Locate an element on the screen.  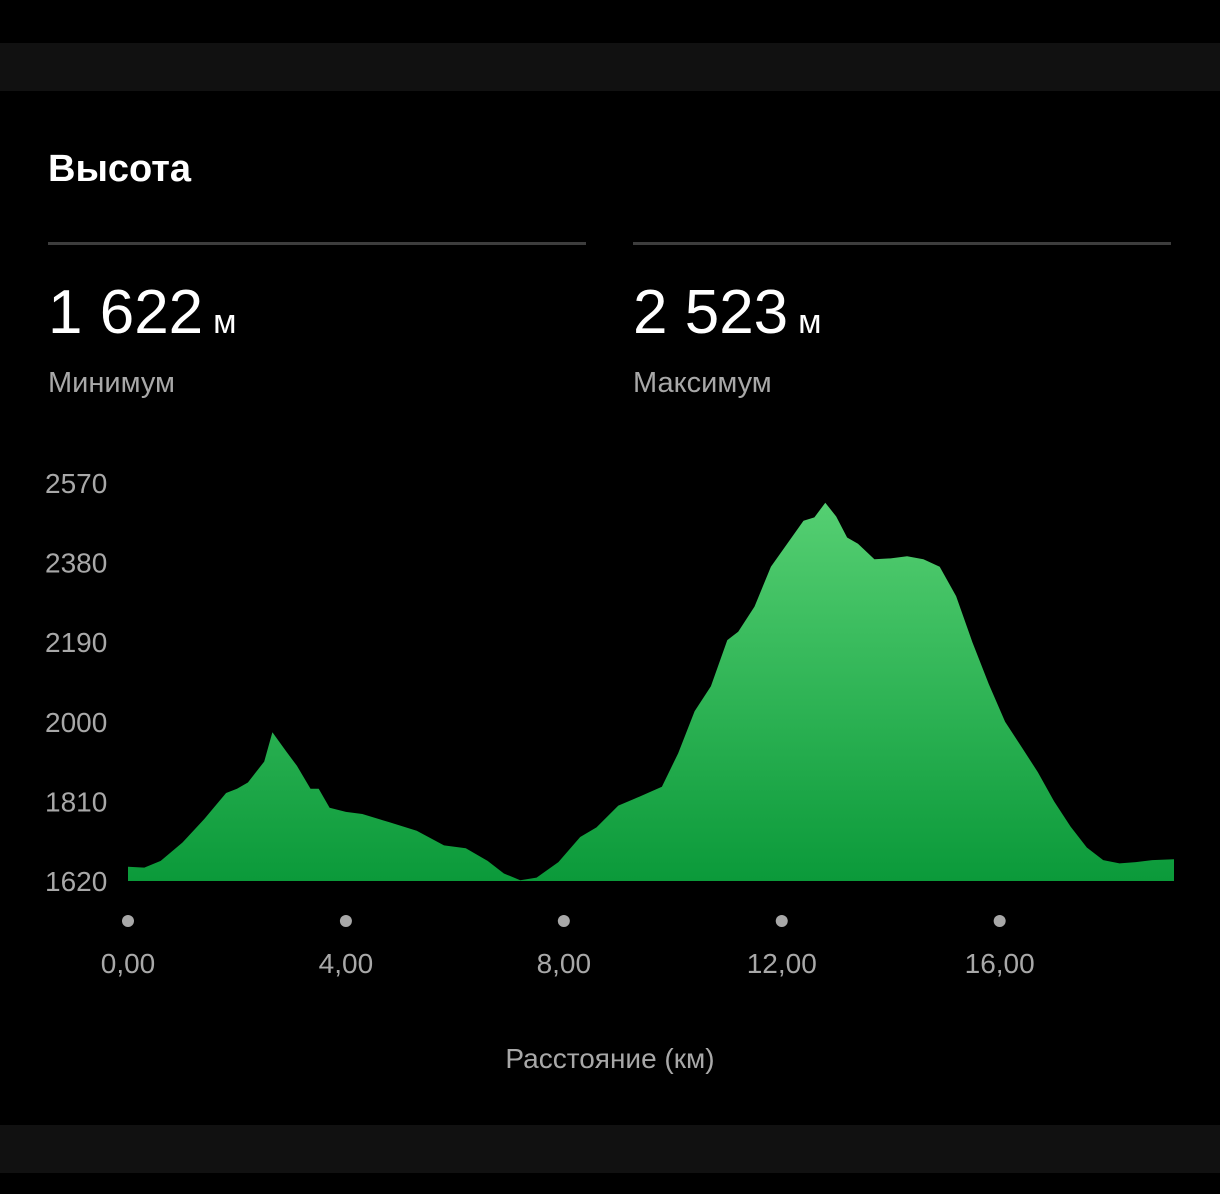
y-tick-label: 2000 is located at coordinates (76, 722).